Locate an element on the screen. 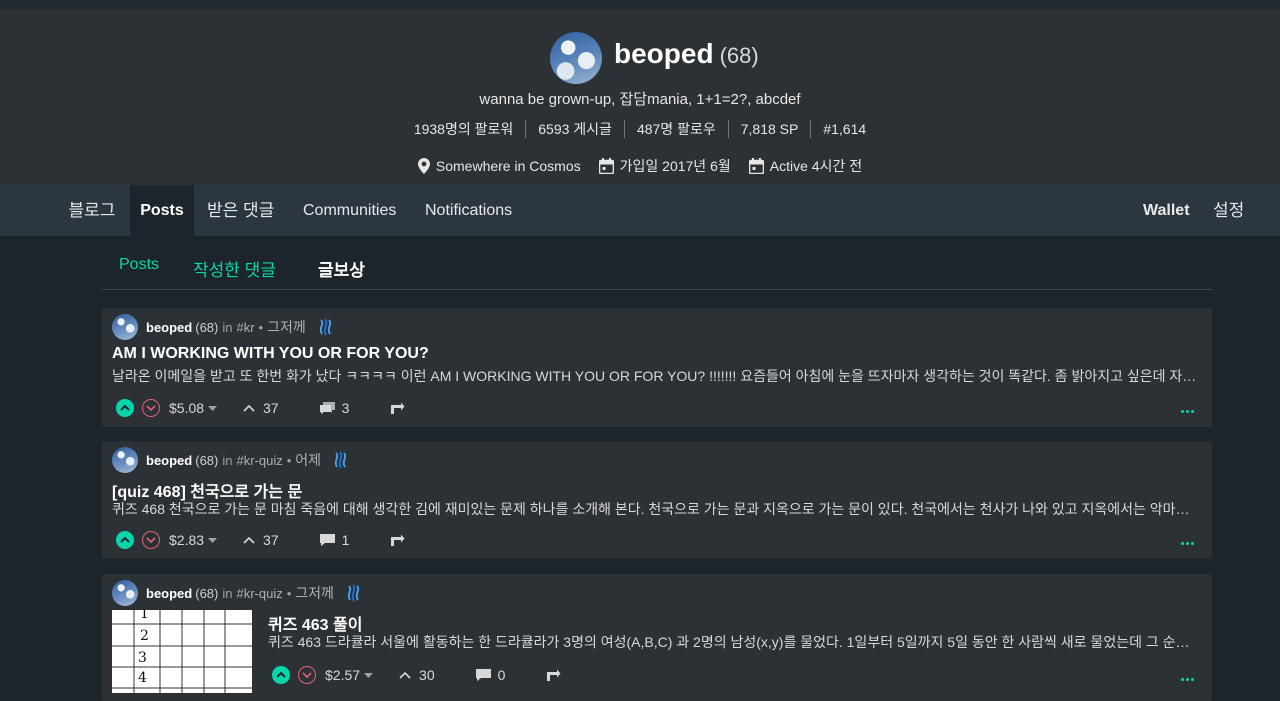  grid-row-number: 2 is located at coordinates (144, 636).